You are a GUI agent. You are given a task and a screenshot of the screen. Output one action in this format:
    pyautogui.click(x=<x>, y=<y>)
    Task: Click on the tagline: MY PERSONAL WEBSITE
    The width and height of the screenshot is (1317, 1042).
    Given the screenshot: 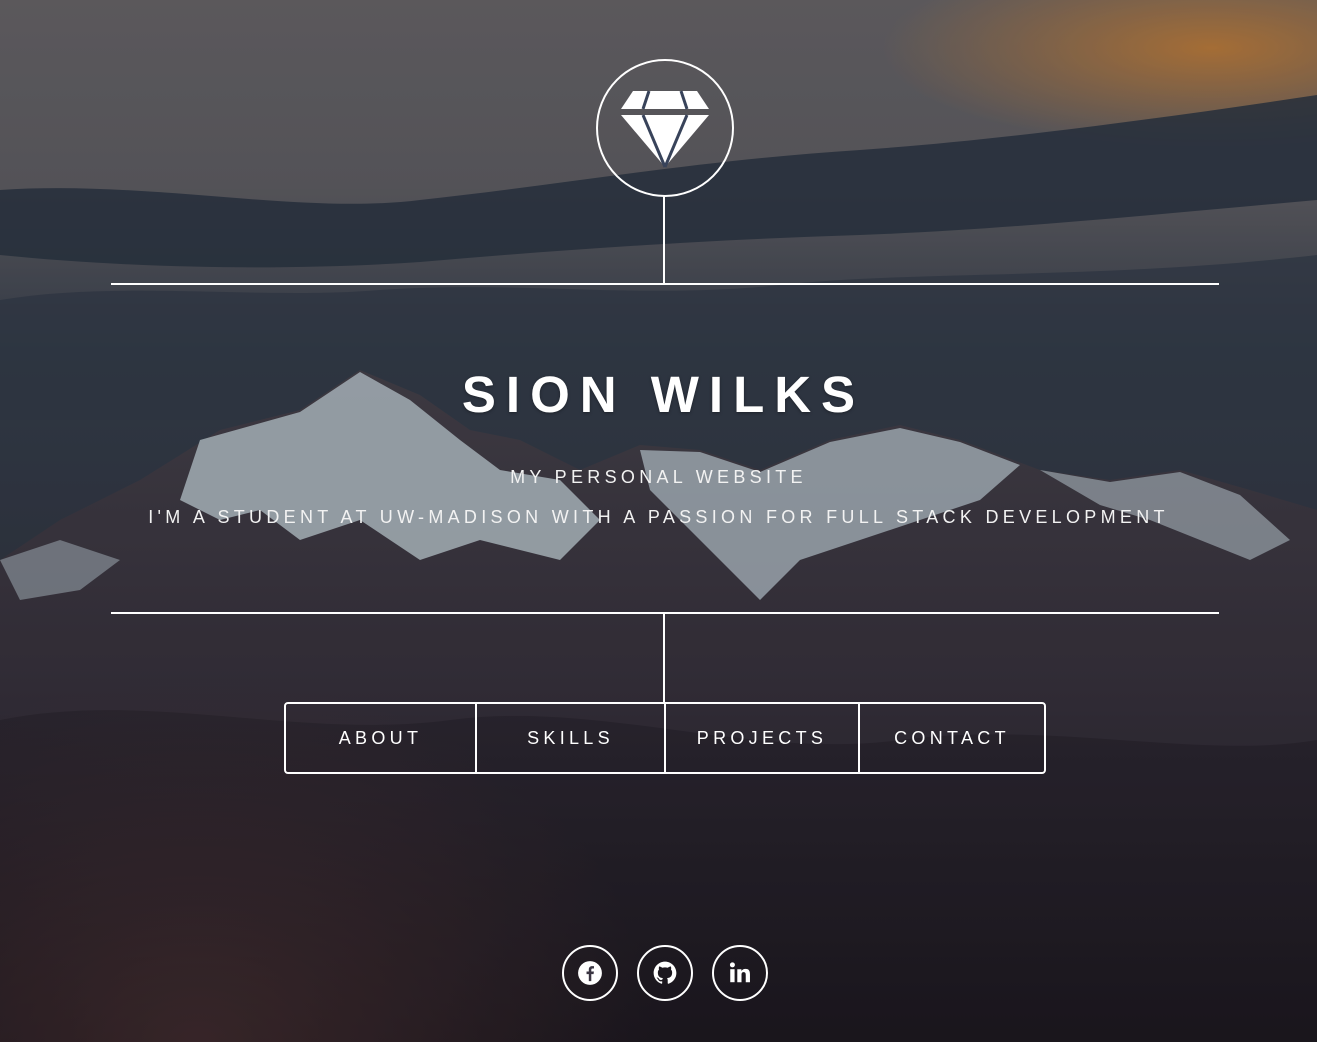 What is the action you would take?
    pyautogui.click(x=658, y=477)
    